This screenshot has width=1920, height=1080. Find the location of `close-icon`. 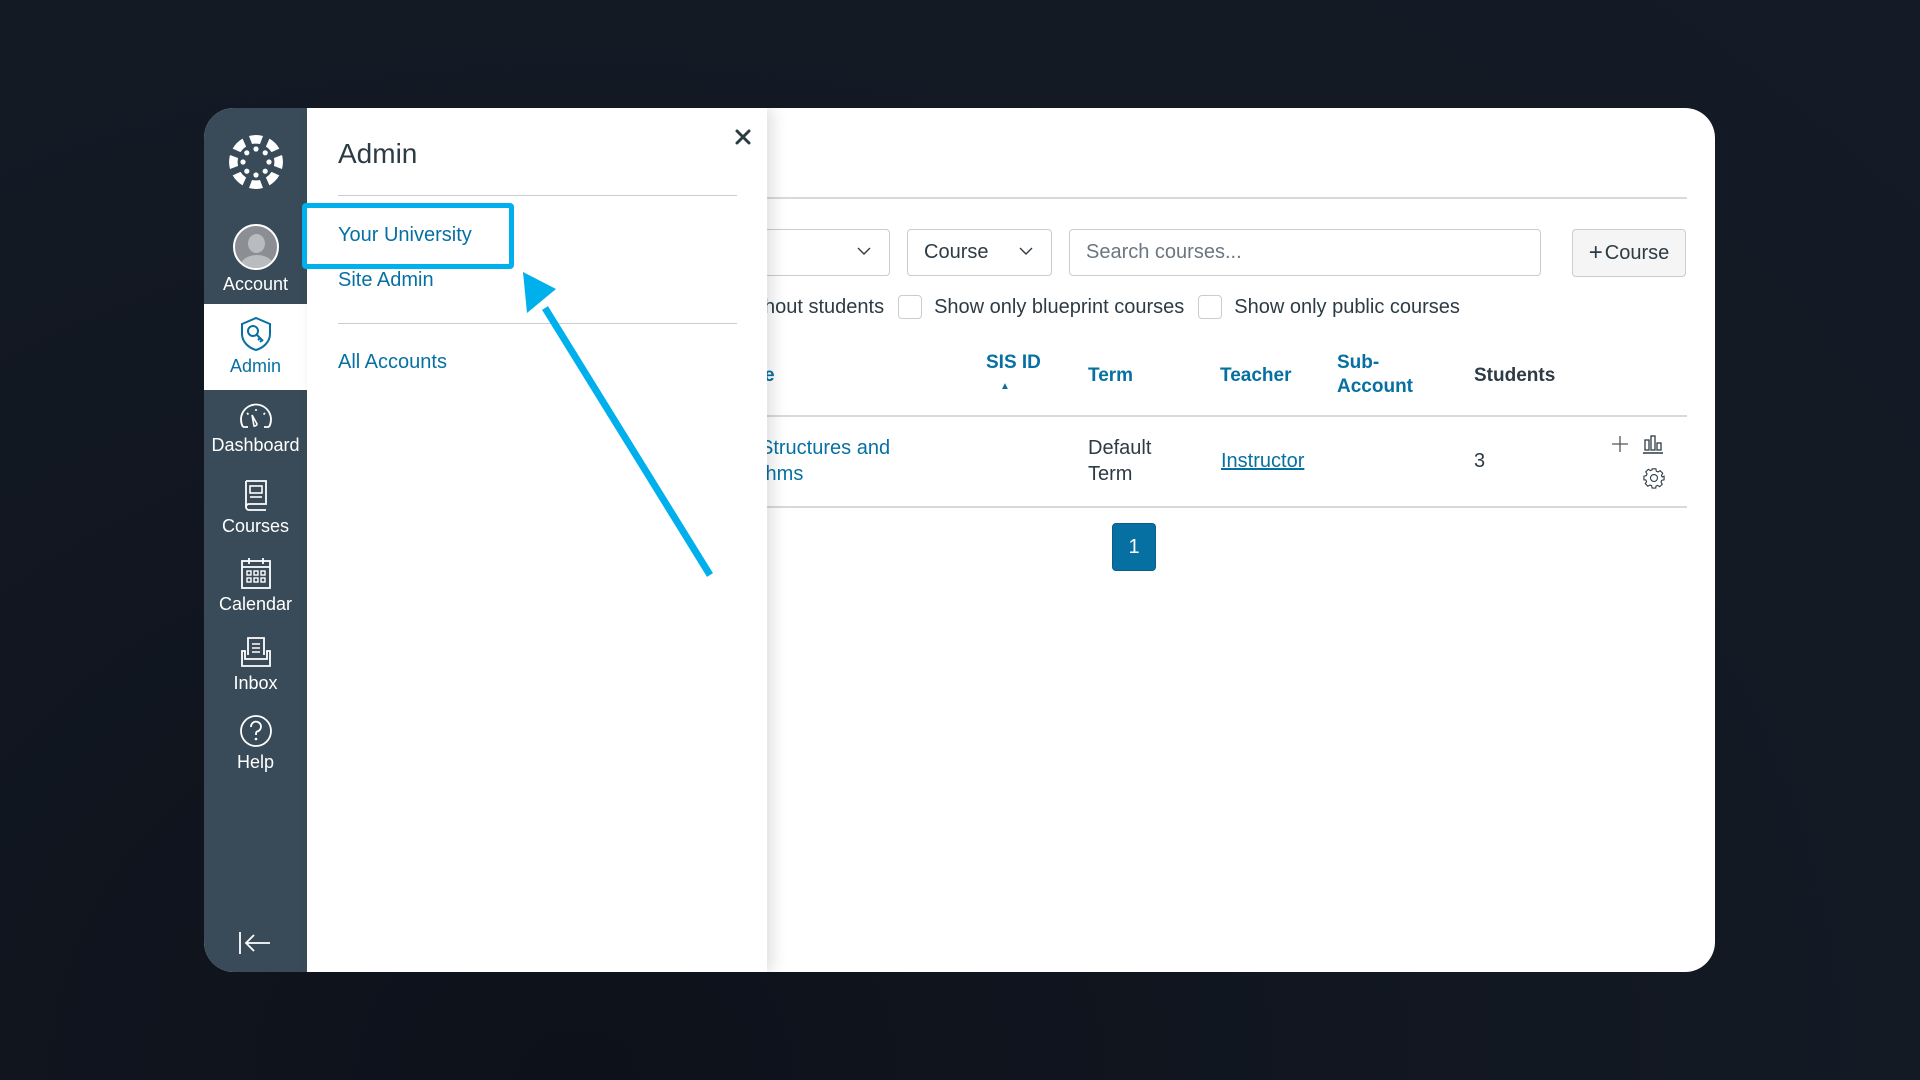

close-icon is located at coordinates (743, 137).